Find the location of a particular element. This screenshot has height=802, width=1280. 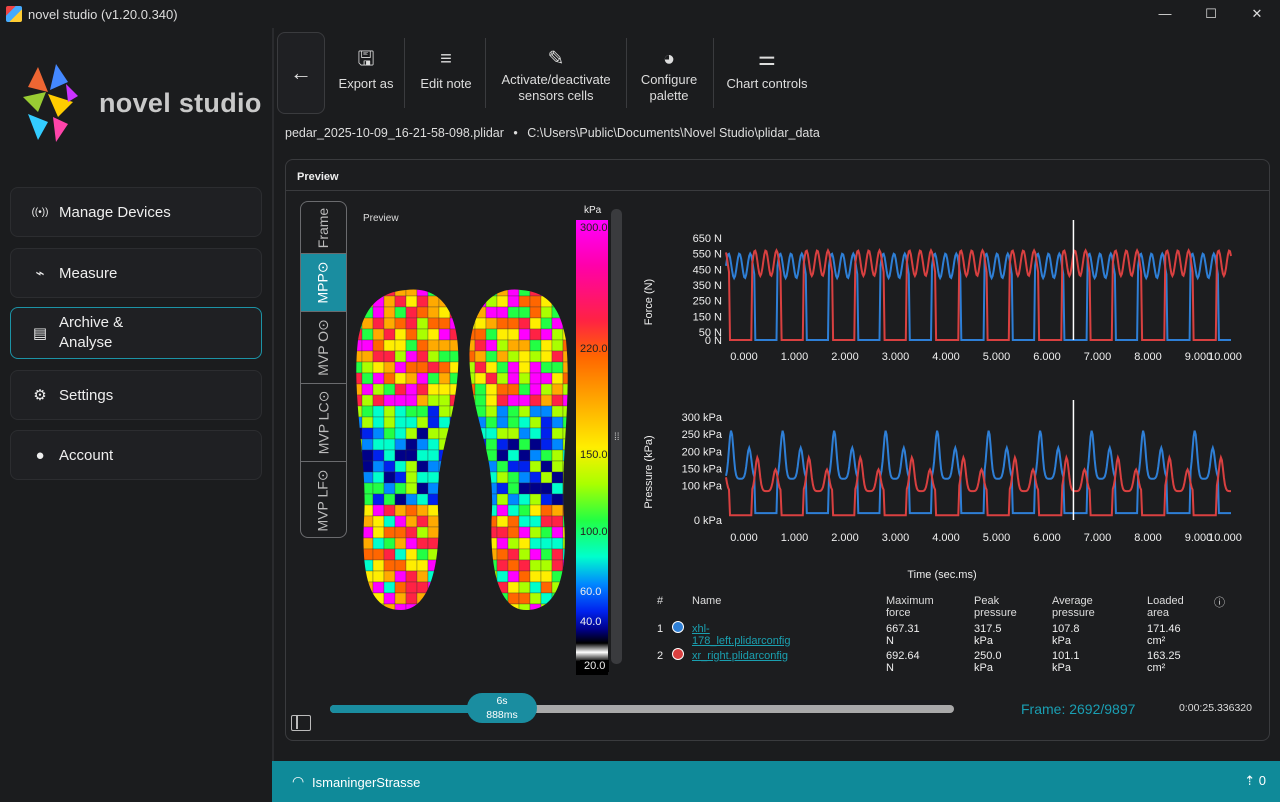

pressure-x-tick: 1.000 is located at coordinates (795, 538).